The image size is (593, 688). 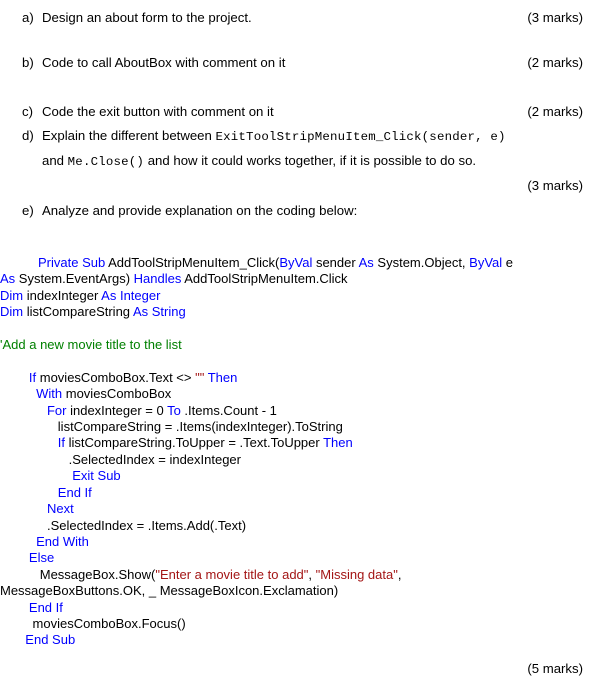 What do you see at coordinates (360, 137) in the screenshot?
I see `question-d-inline-code-1: ExitToolStripMenuItem_Click(sender, e)` at bounding box center [360, 137].